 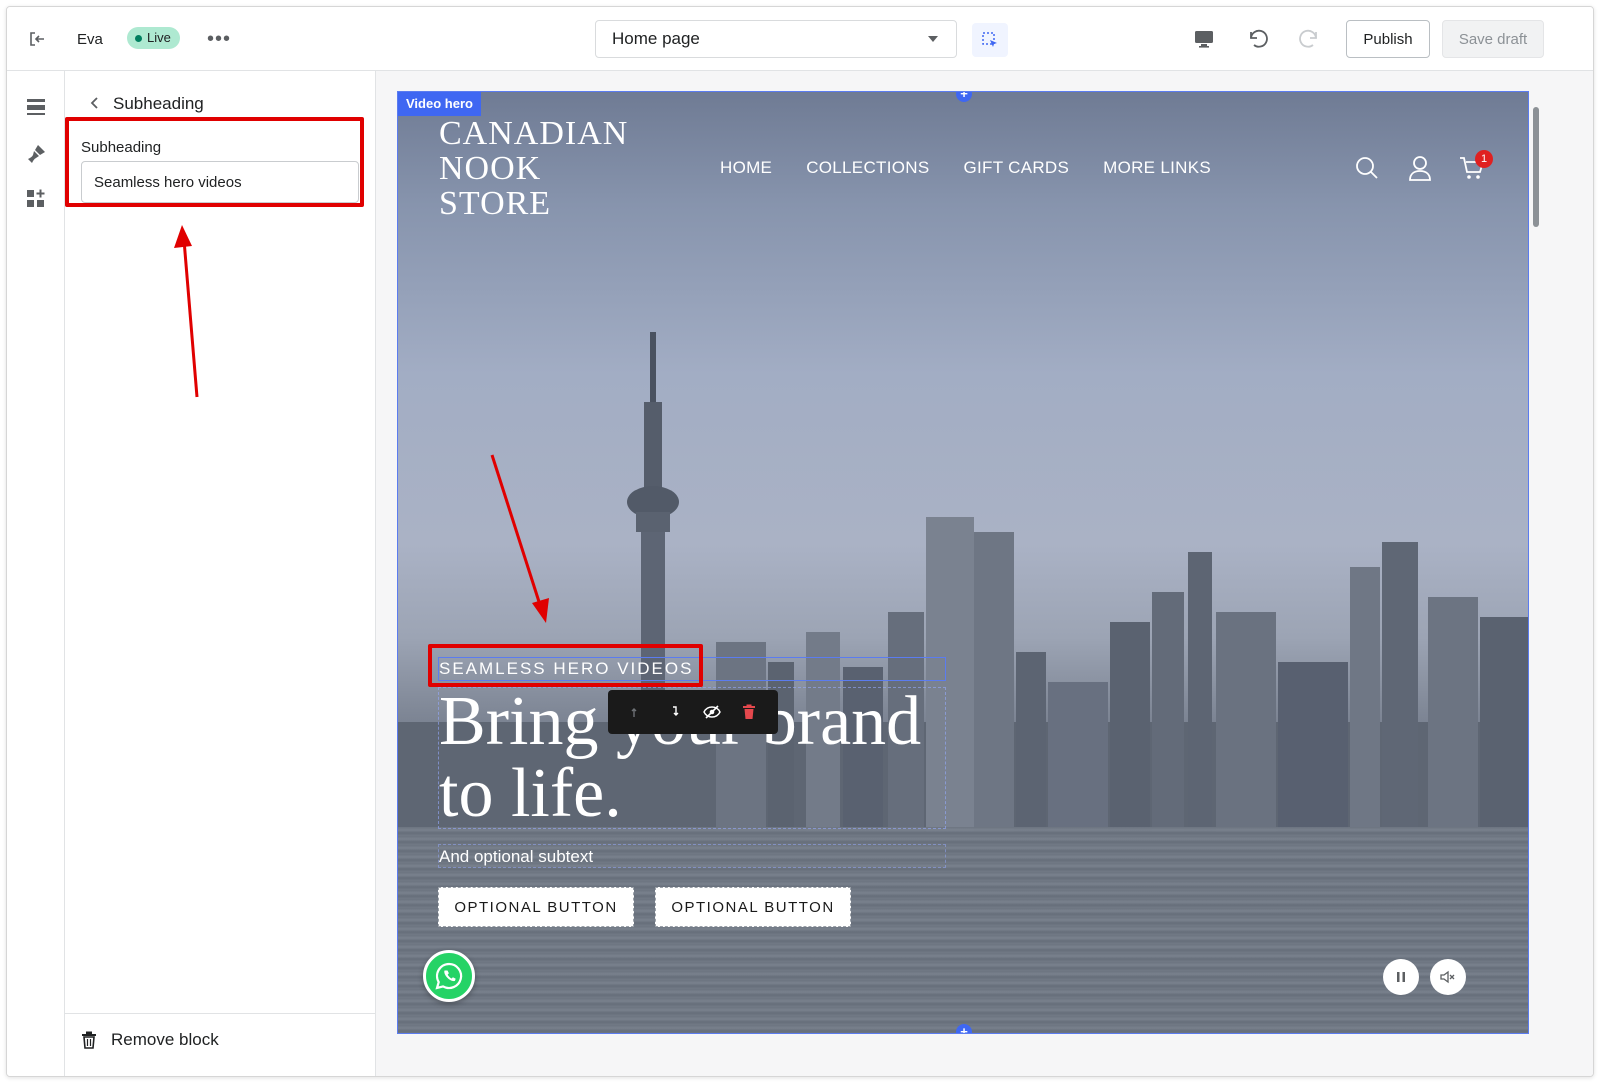 What do you see at coordinates (753, 907) in the screenshot?
I see `optional-button-2: OPTIONAL BUTTON` at bounding box center [753, 907].